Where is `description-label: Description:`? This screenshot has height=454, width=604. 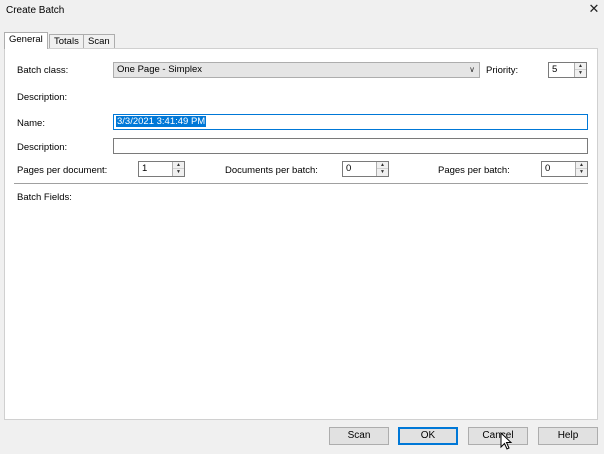
description-label: Description: is located at coordinates (42, 147).